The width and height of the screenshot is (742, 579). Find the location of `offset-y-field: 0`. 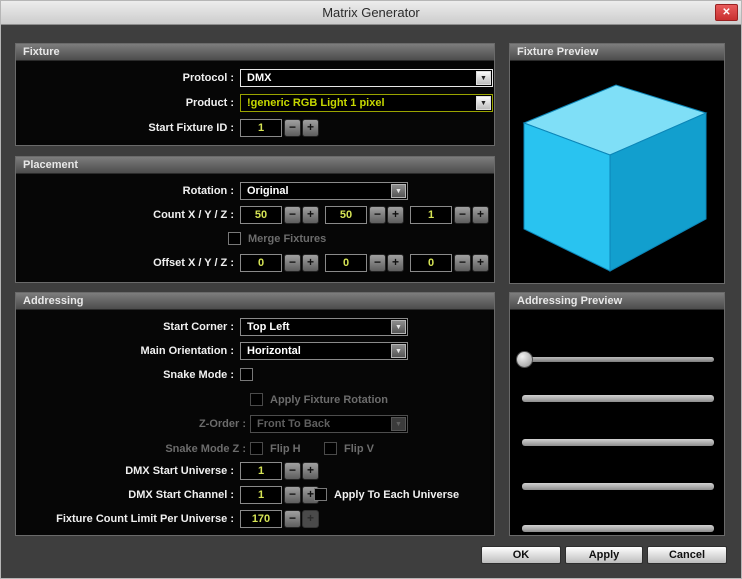

offset-y-field: 0 is located at coordinates (346, 263).